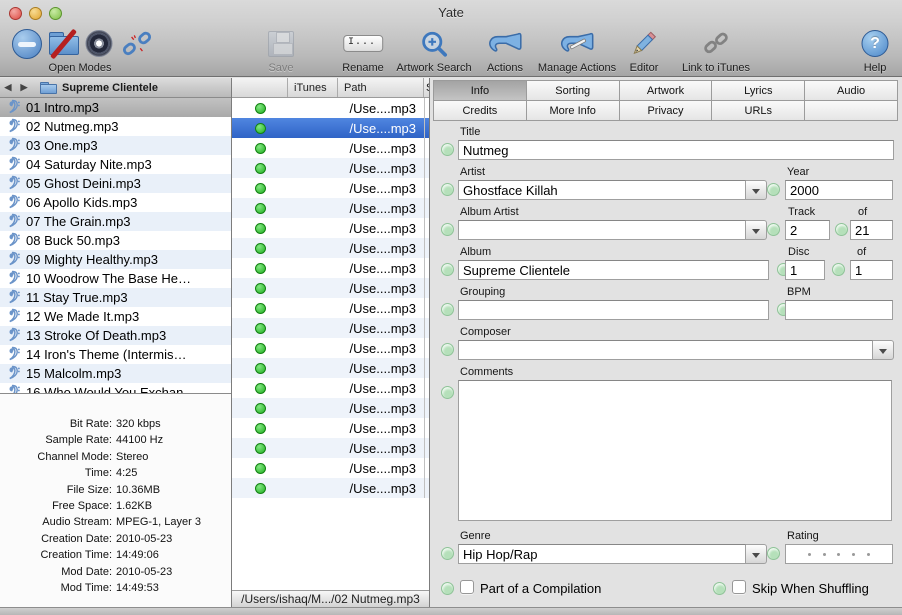 Image resolution: width=902 pixels, height=615 pixels. What do you see at coordinates (382, 348) in the screenshot?
I see `path-cell: /Use....mp3` at bounding box center [382, 348].